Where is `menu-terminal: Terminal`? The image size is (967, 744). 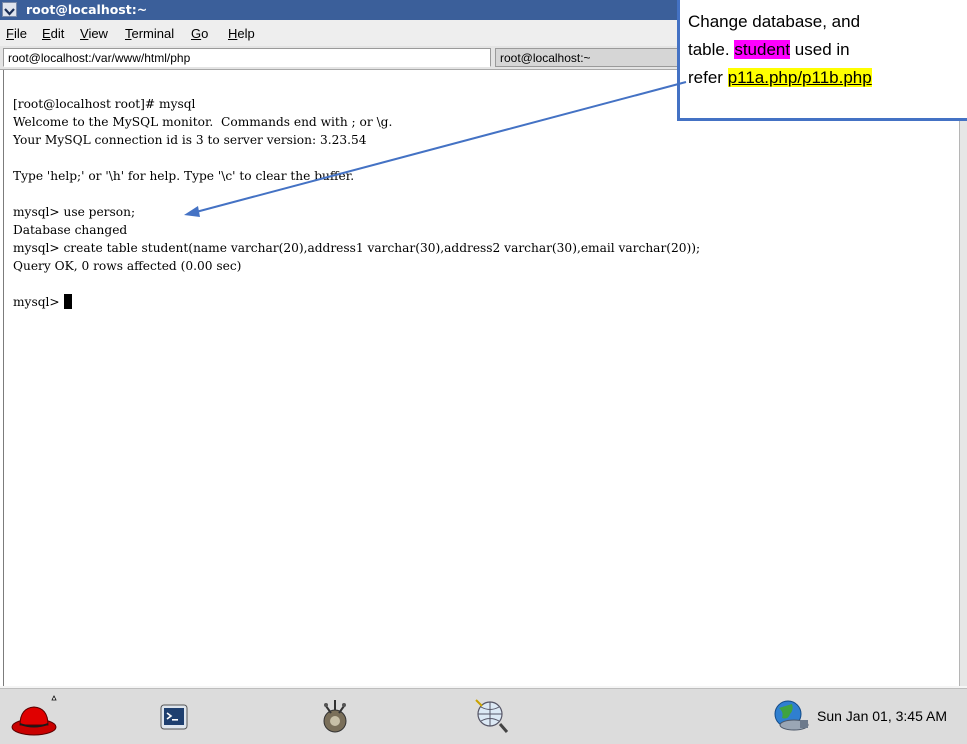 menu-terminal: Terminal is located at coordinates (149, 33).